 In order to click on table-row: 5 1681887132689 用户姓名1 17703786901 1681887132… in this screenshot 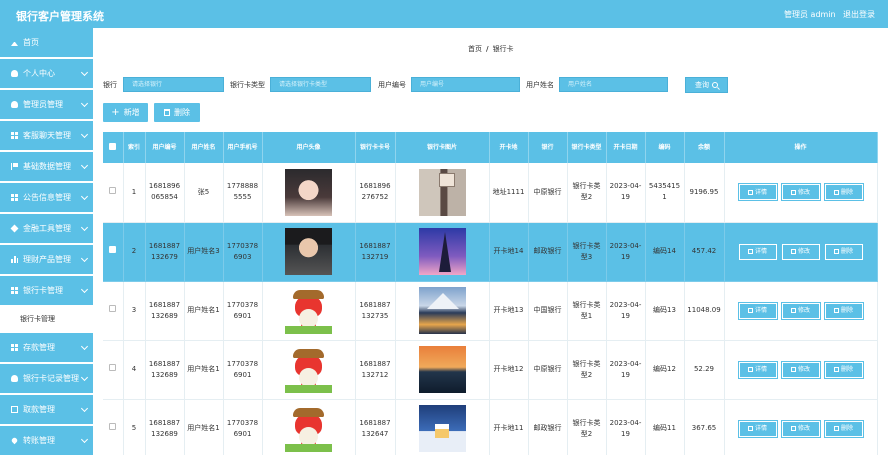, I will do `click(490, 427)`.